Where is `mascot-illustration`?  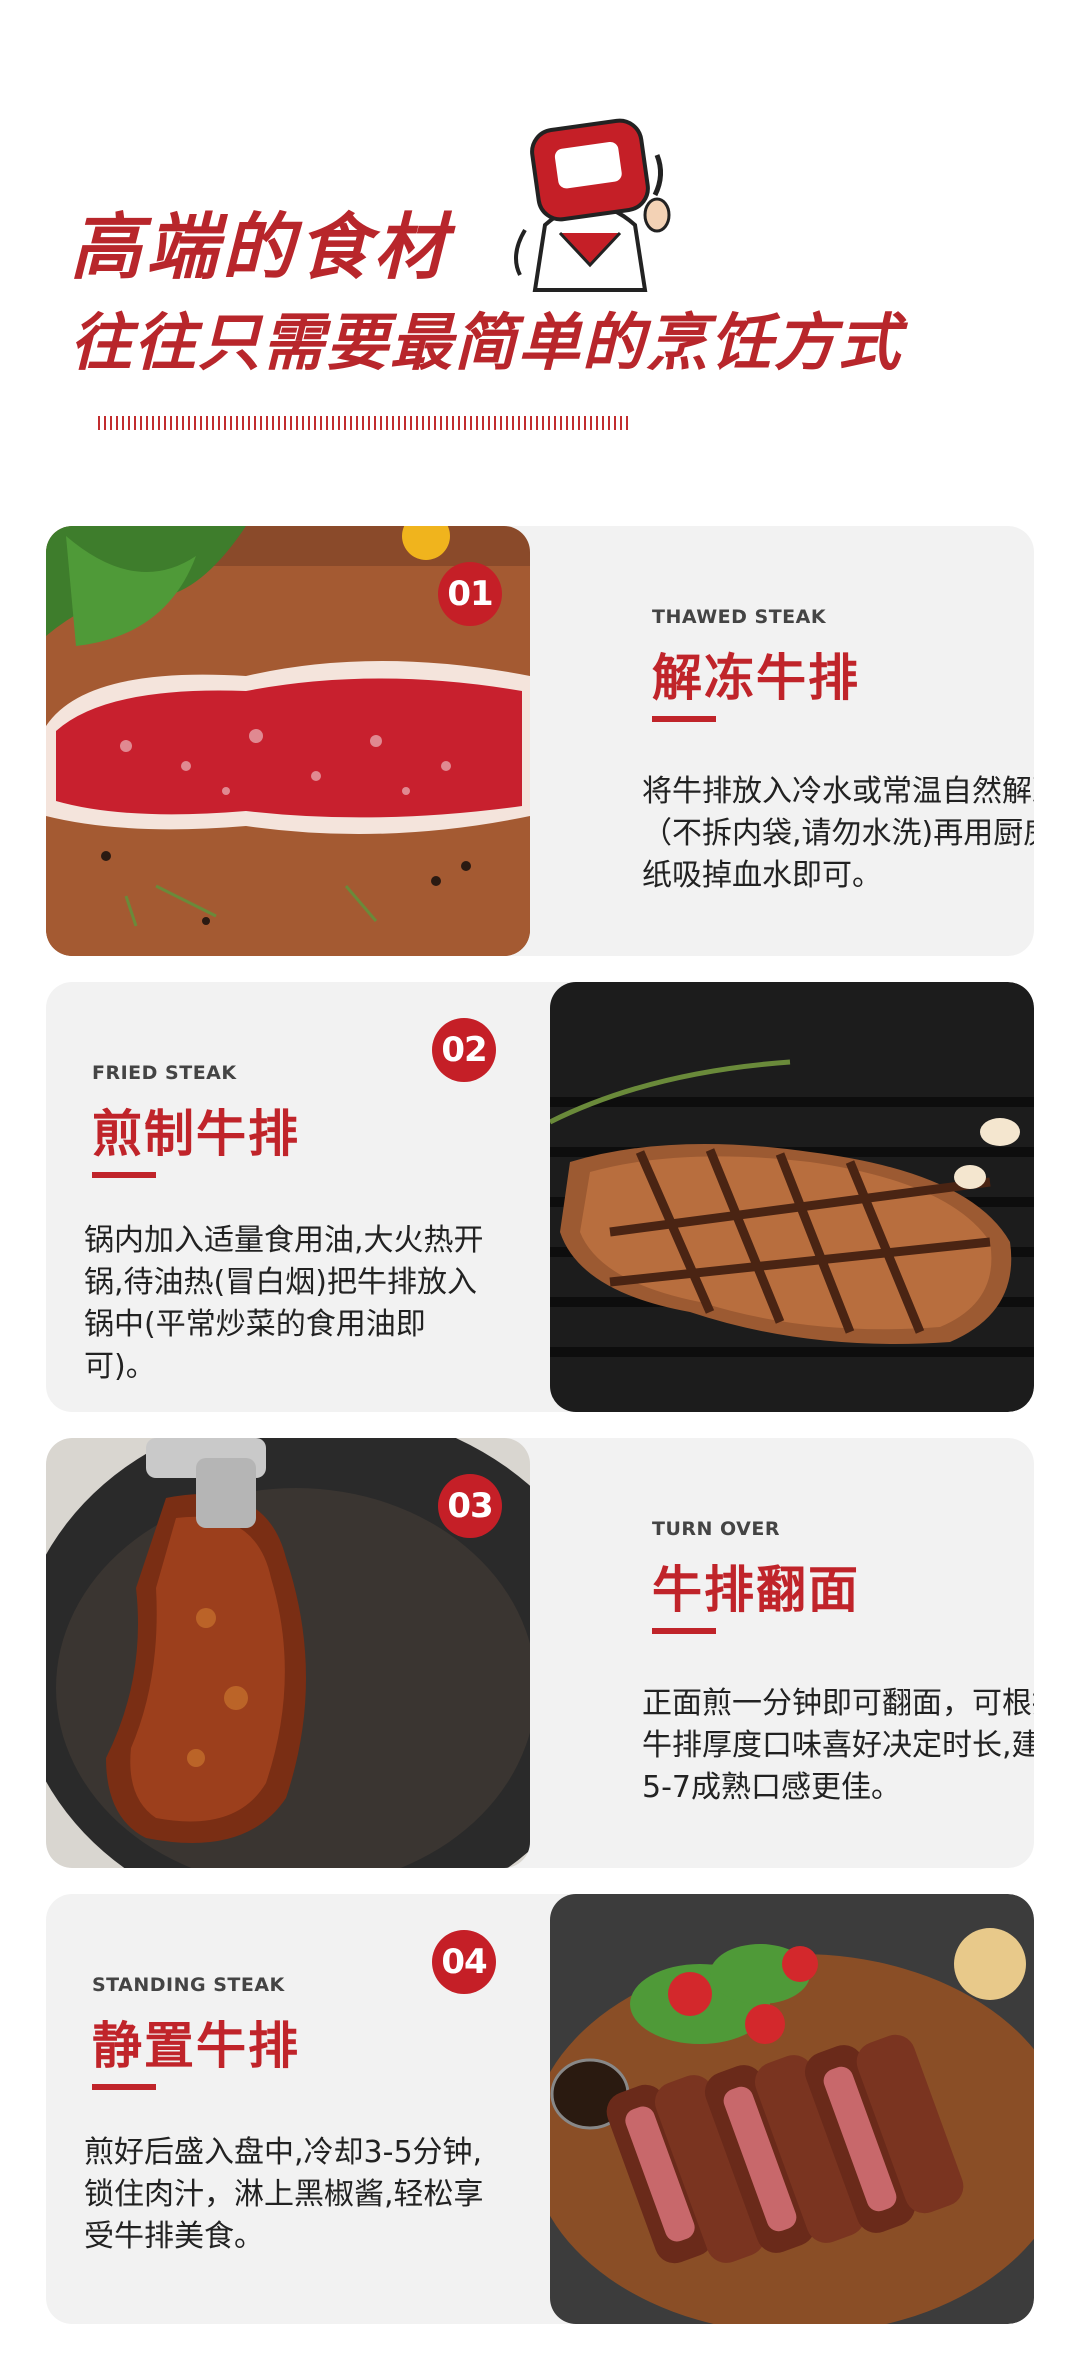 mascot-illustration is located at coordinates (592, 205).